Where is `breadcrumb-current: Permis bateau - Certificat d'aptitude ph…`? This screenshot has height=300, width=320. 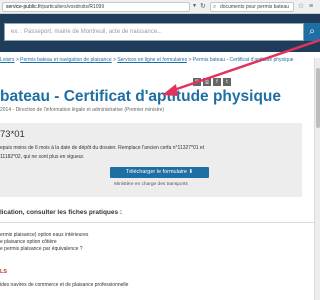 breadcrumb-current: Permis bateau - Certificat d'aptitude ph… is located at coordinates (243, 60).